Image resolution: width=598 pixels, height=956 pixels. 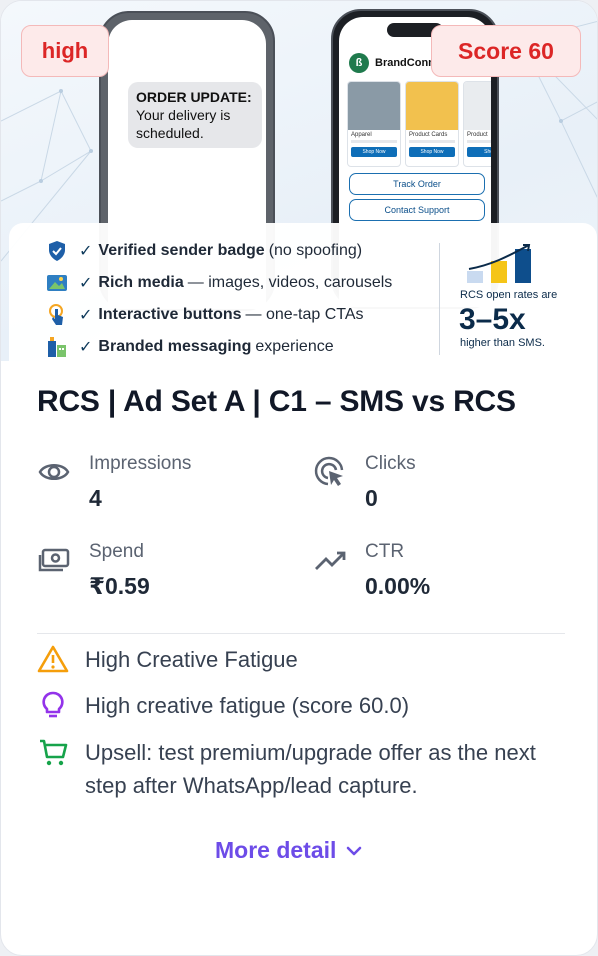 What do you see at coordinates (170, 133) in the screenshot?
I see `sms-line: scheduled.` at bounding box center [170, 133].